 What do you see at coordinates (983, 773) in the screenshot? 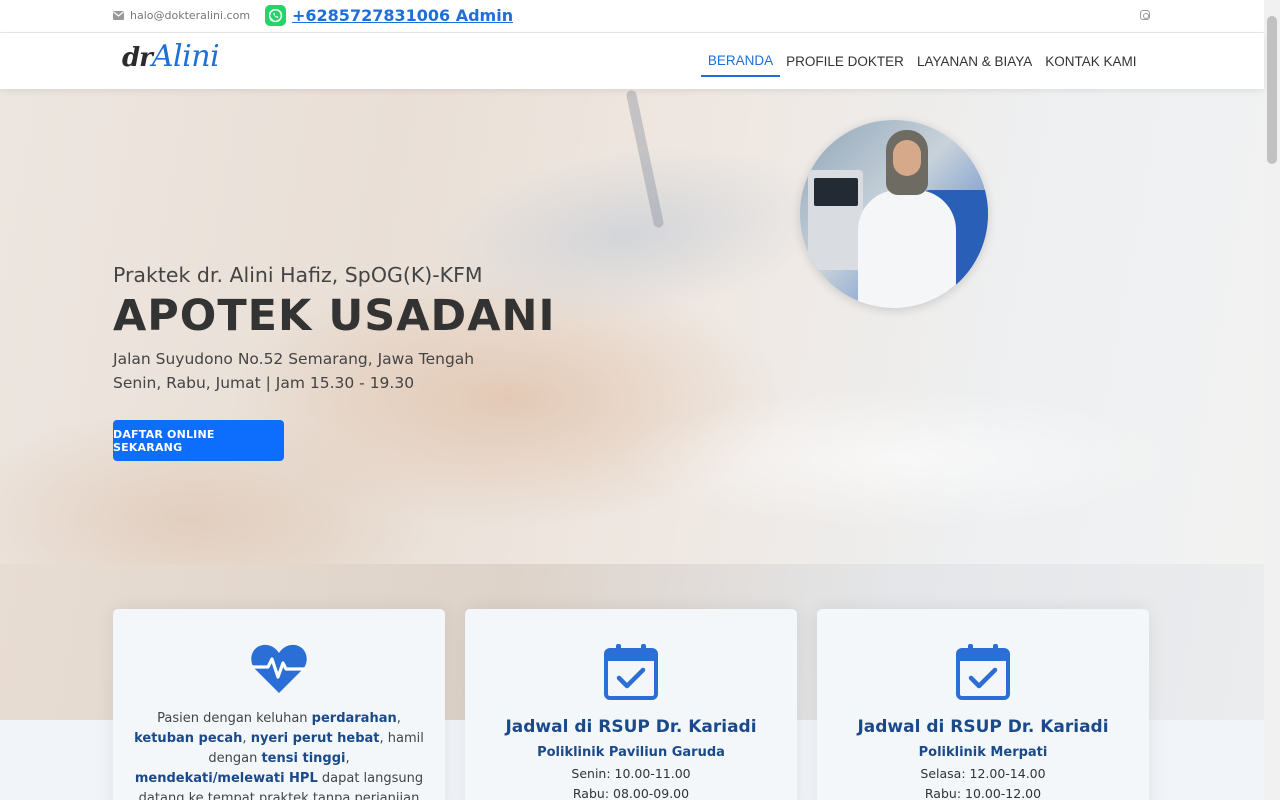
I see `schedule-line: Selasa: 12.00-14.00` at bounding box center [983, 773].